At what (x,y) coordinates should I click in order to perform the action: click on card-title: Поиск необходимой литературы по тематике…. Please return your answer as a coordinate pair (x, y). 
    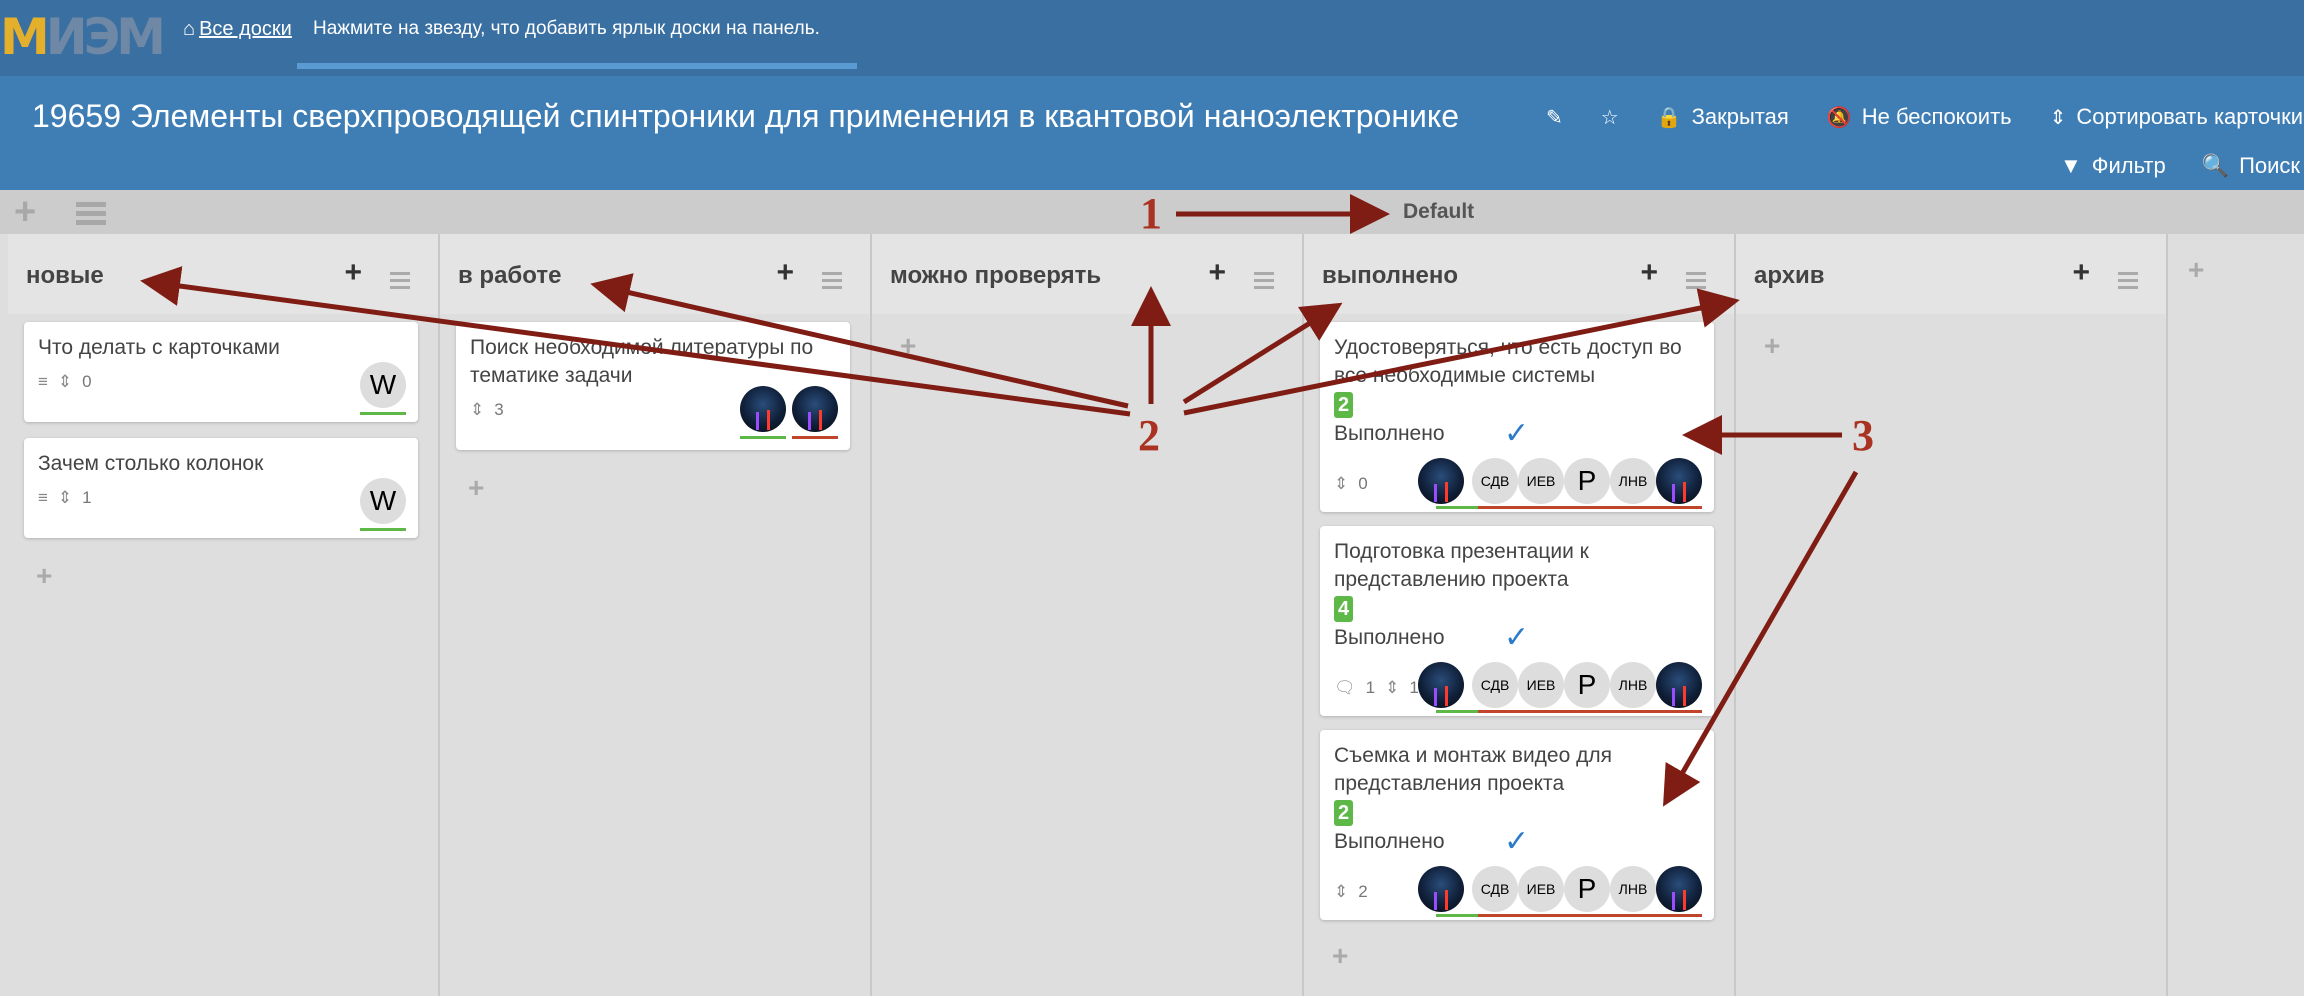
    Looking at the image, I should click on (642, 361).